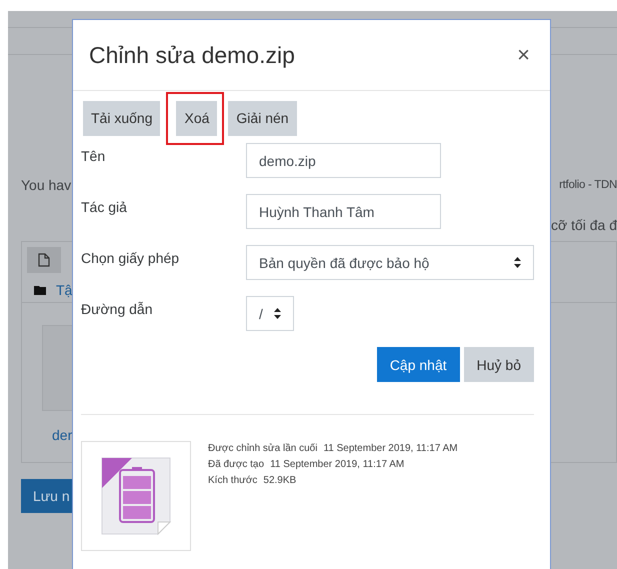  Describe the element at coordinates (64, 290) in the screenshot. I see `folder-link: Tậ` at that location.